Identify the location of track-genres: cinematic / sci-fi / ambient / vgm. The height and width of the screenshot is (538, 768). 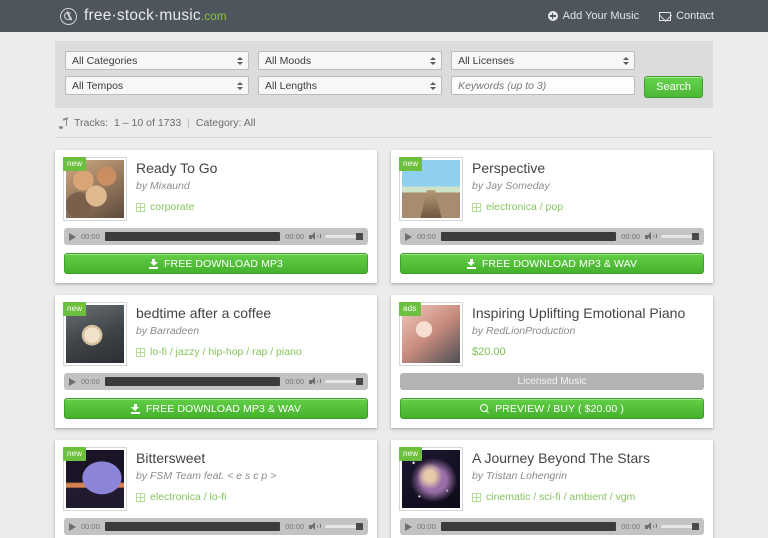
(561, 497).